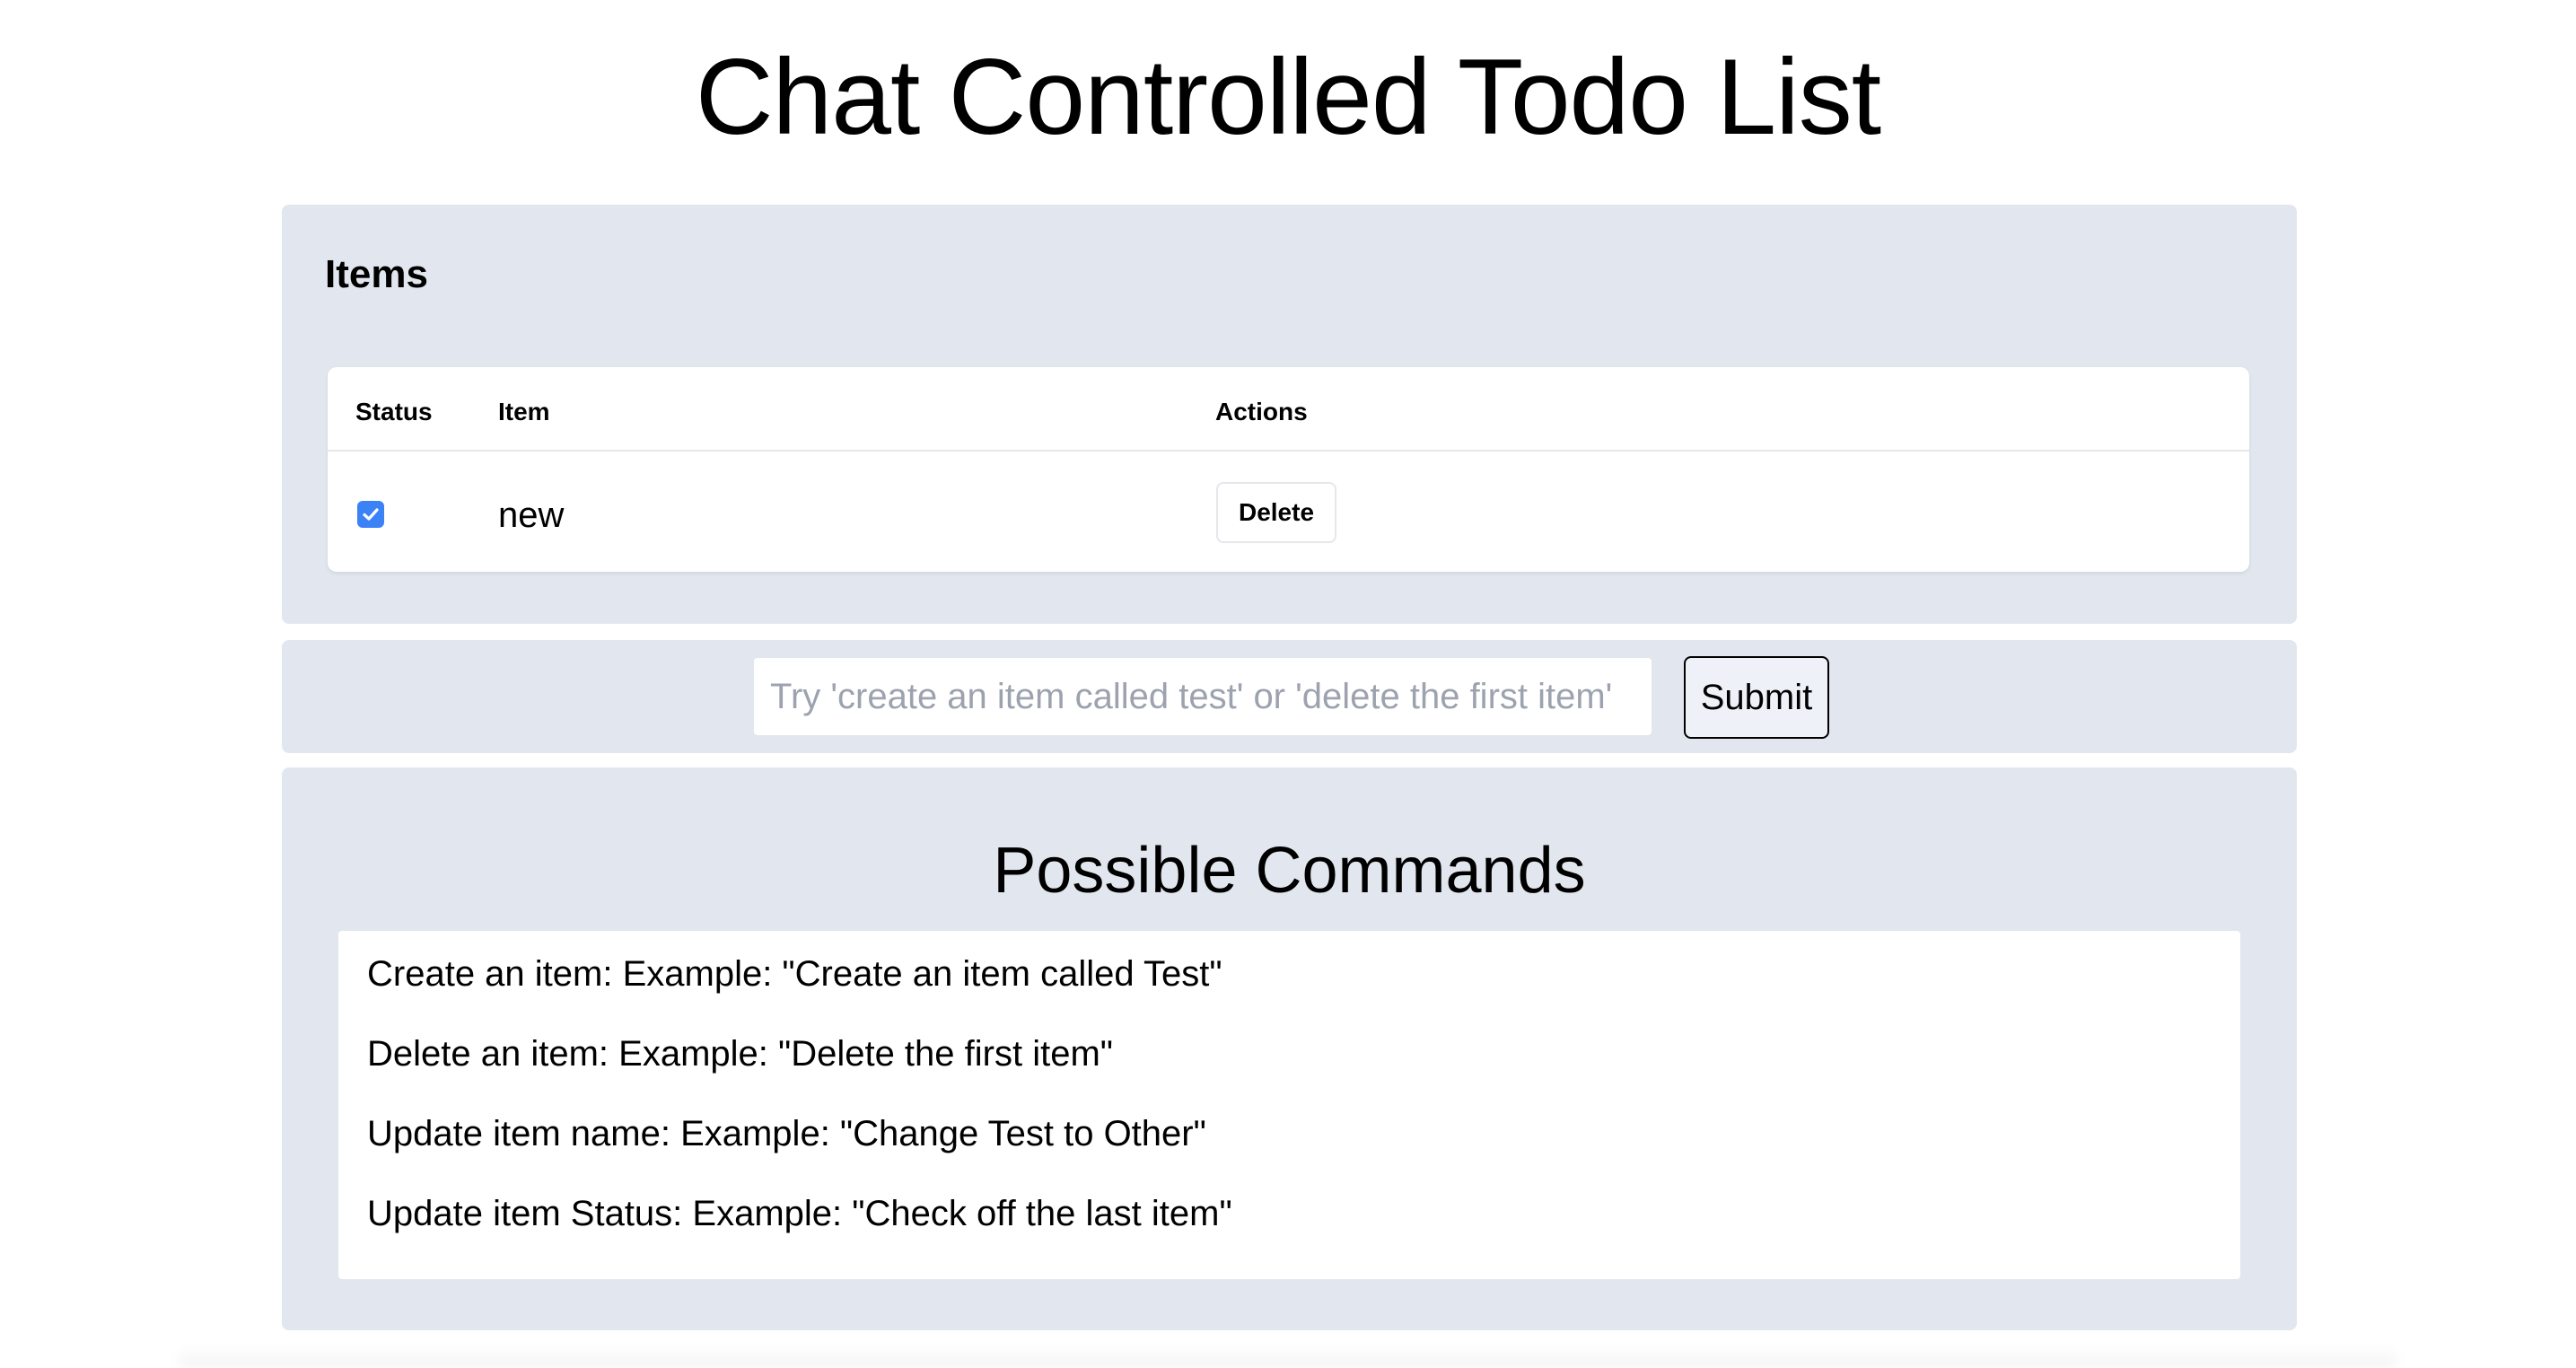 The image size is (2576, 1368). What do you see at coordinates (1276, 512) in the screenshot?
I see `delete-button: Delete` at bounding box center [1276, 512].